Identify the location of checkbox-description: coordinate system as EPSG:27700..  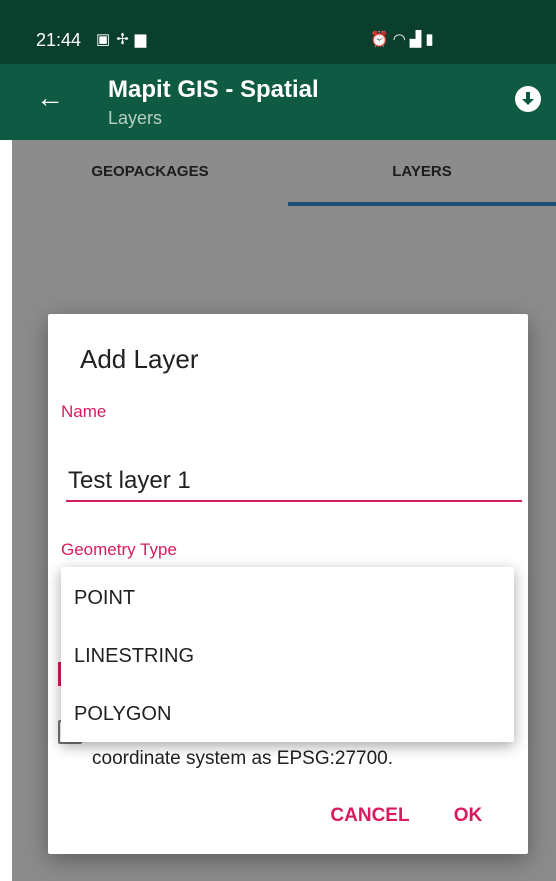
(242, 758).